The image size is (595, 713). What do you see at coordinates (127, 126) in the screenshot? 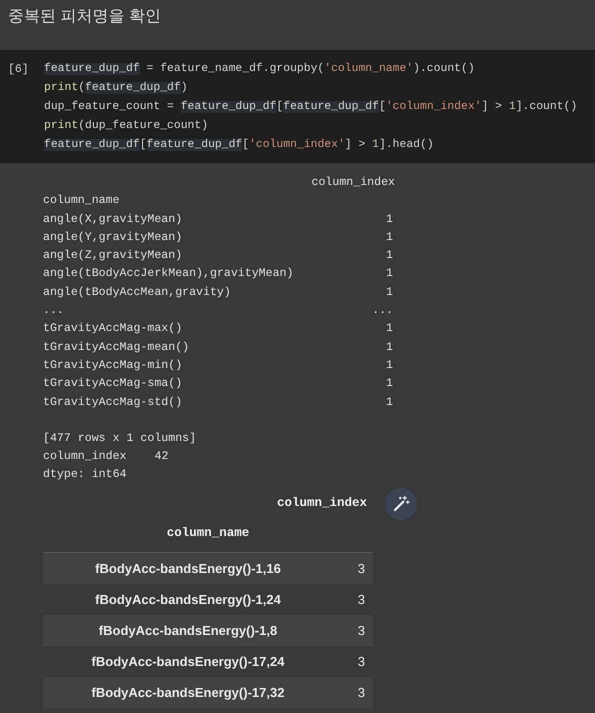
I see `code-line: print(dup_feature_count)` at bounding box center [127, 126].